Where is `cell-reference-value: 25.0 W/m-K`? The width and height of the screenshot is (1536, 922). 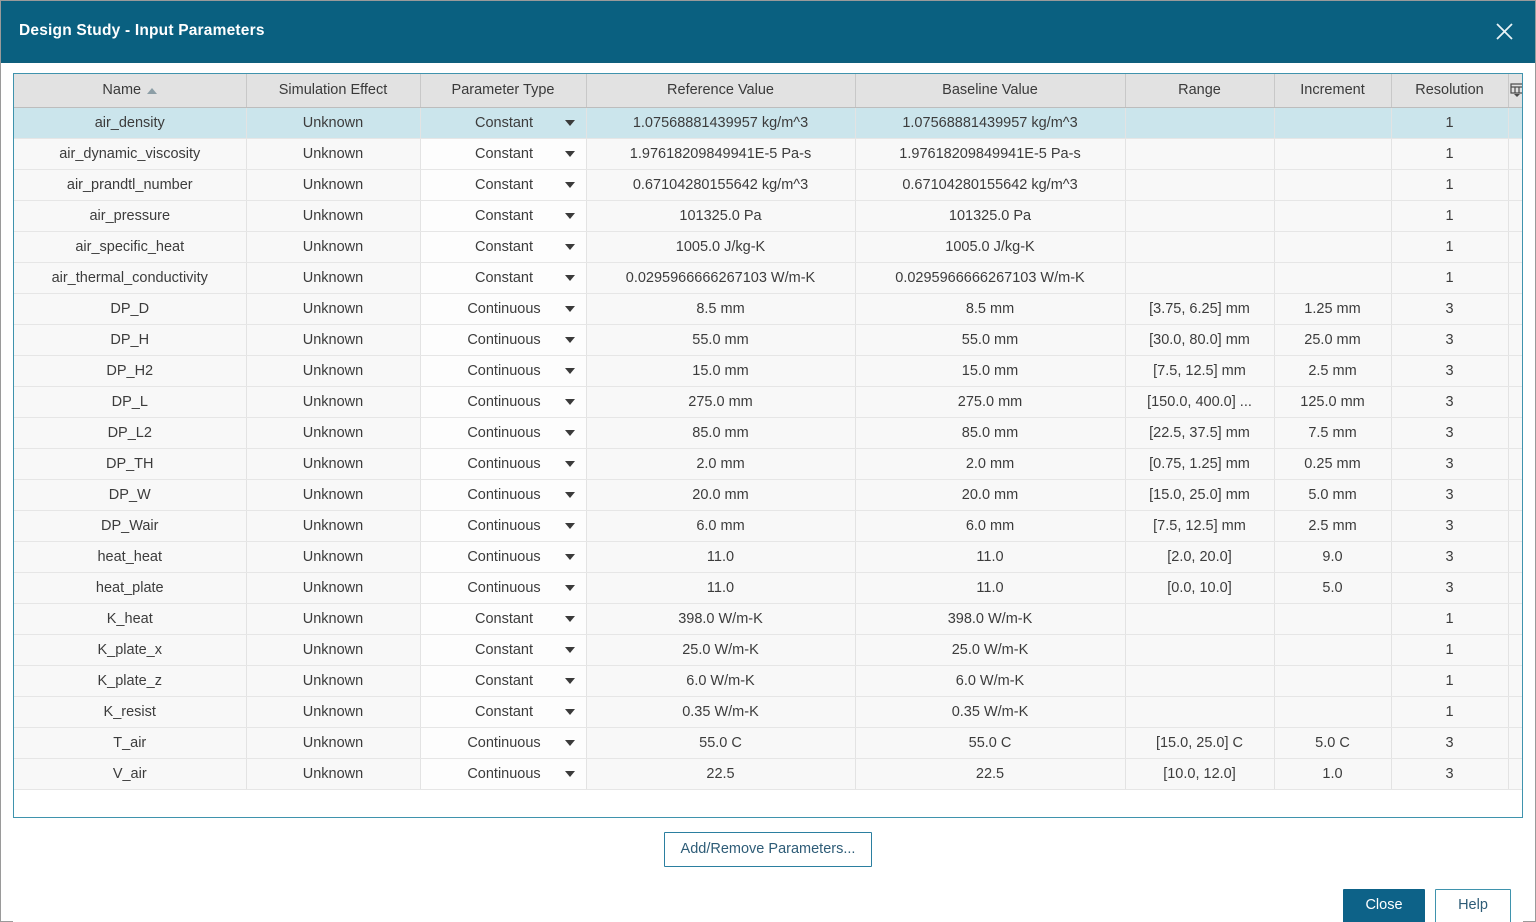 cell-reference-value: 25.0 W/m-K is located at coordinates (721, 650).